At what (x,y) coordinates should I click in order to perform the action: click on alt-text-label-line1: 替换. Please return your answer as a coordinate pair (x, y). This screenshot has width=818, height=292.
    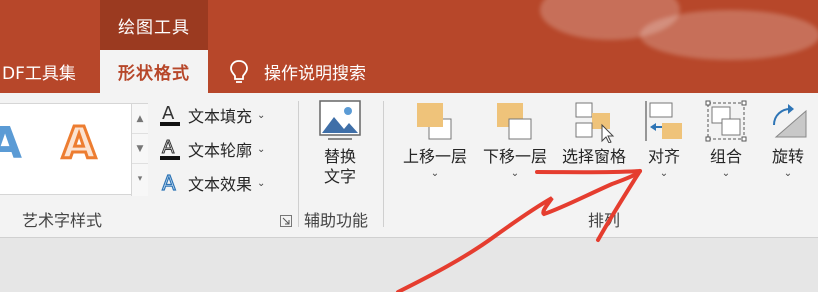
    Looking at the image, I should click on (339, 156).